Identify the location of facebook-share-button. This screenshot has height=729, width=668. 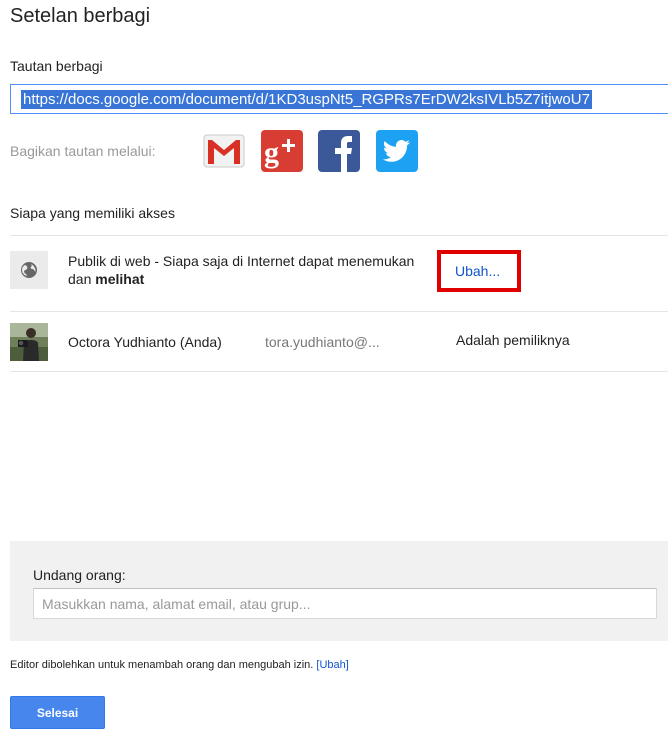
(339, 151).